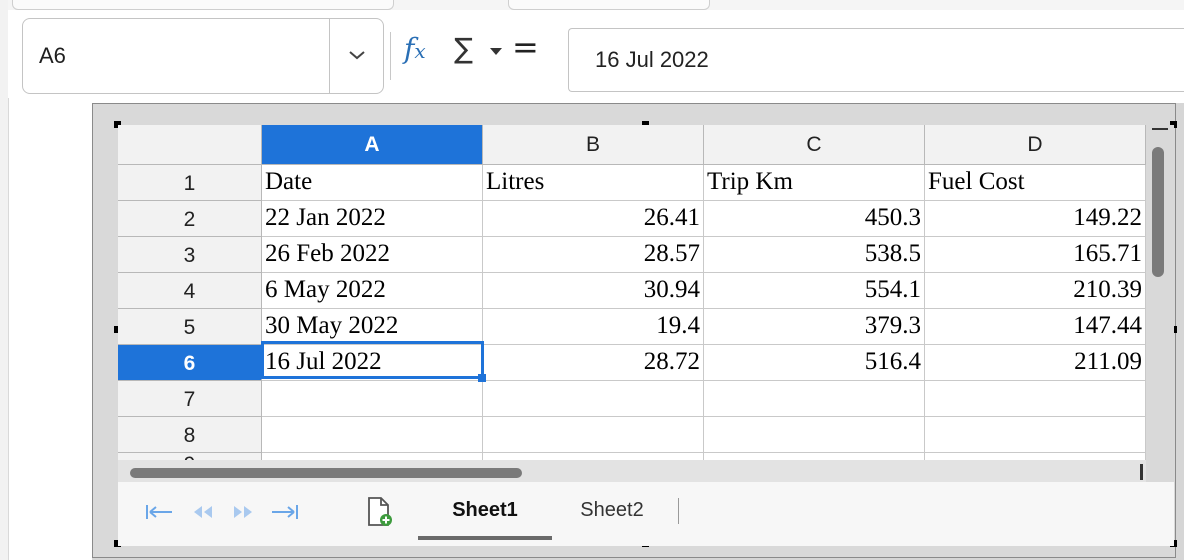  Describe the element at coordinates (1035, 363) in the screenshot. I see `cell-d6: 211.09` at that location.